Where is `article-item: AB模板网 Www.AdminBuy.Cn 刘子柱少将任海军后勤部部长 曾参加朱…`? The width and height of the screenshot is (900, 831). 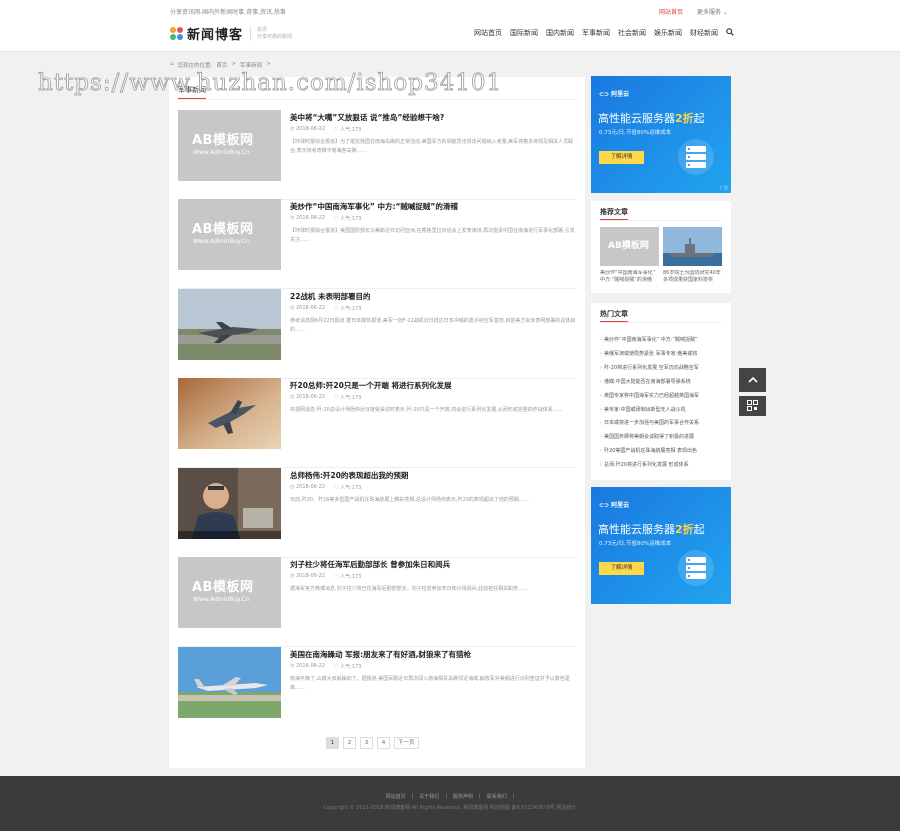 article-item: AB模板网 Www.AdminBuy.Cn 刘子柱少将任海军后勤部部长 曾参加朱… is located at coordinates (377, 602).